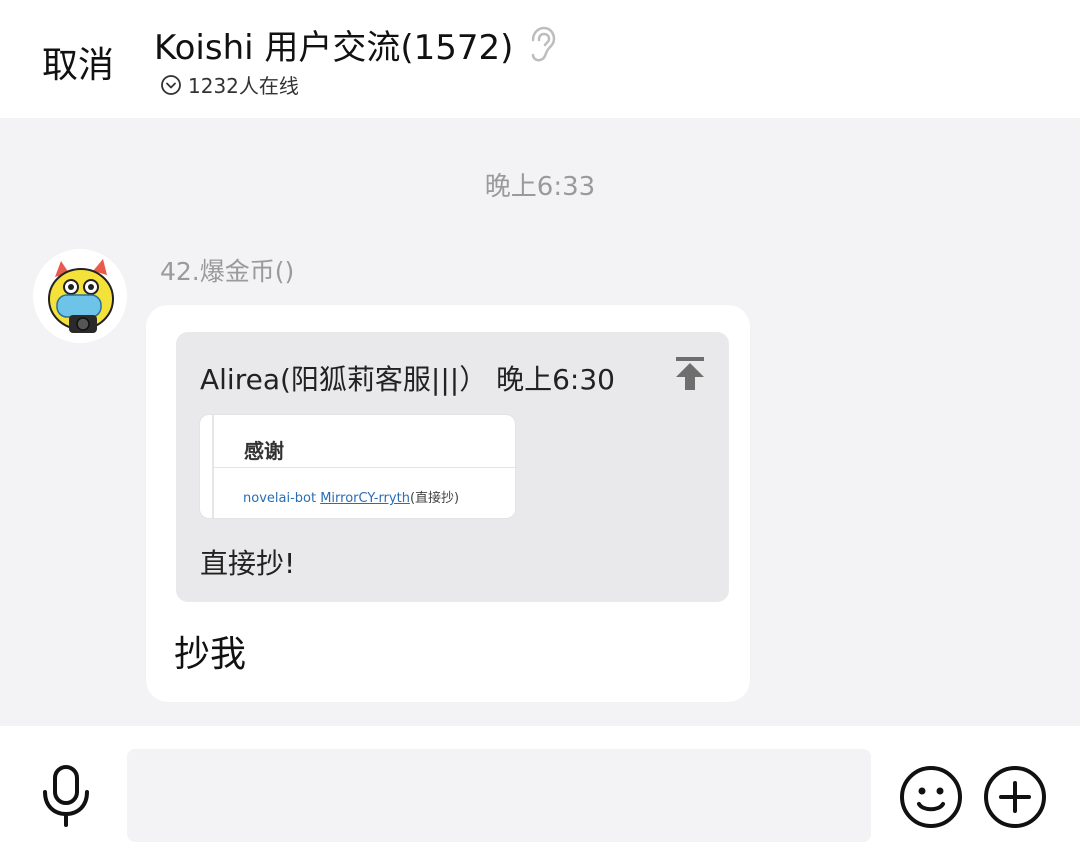 The image size is (1080, 866). I want to click on thumb-text-suffix: (直接抄), so click(434, 498).